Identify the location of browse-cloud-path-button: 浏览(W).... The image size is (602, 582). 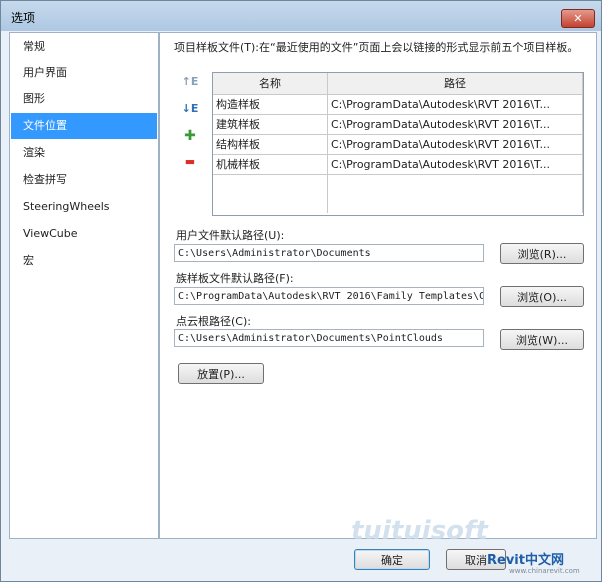
(542, 339).